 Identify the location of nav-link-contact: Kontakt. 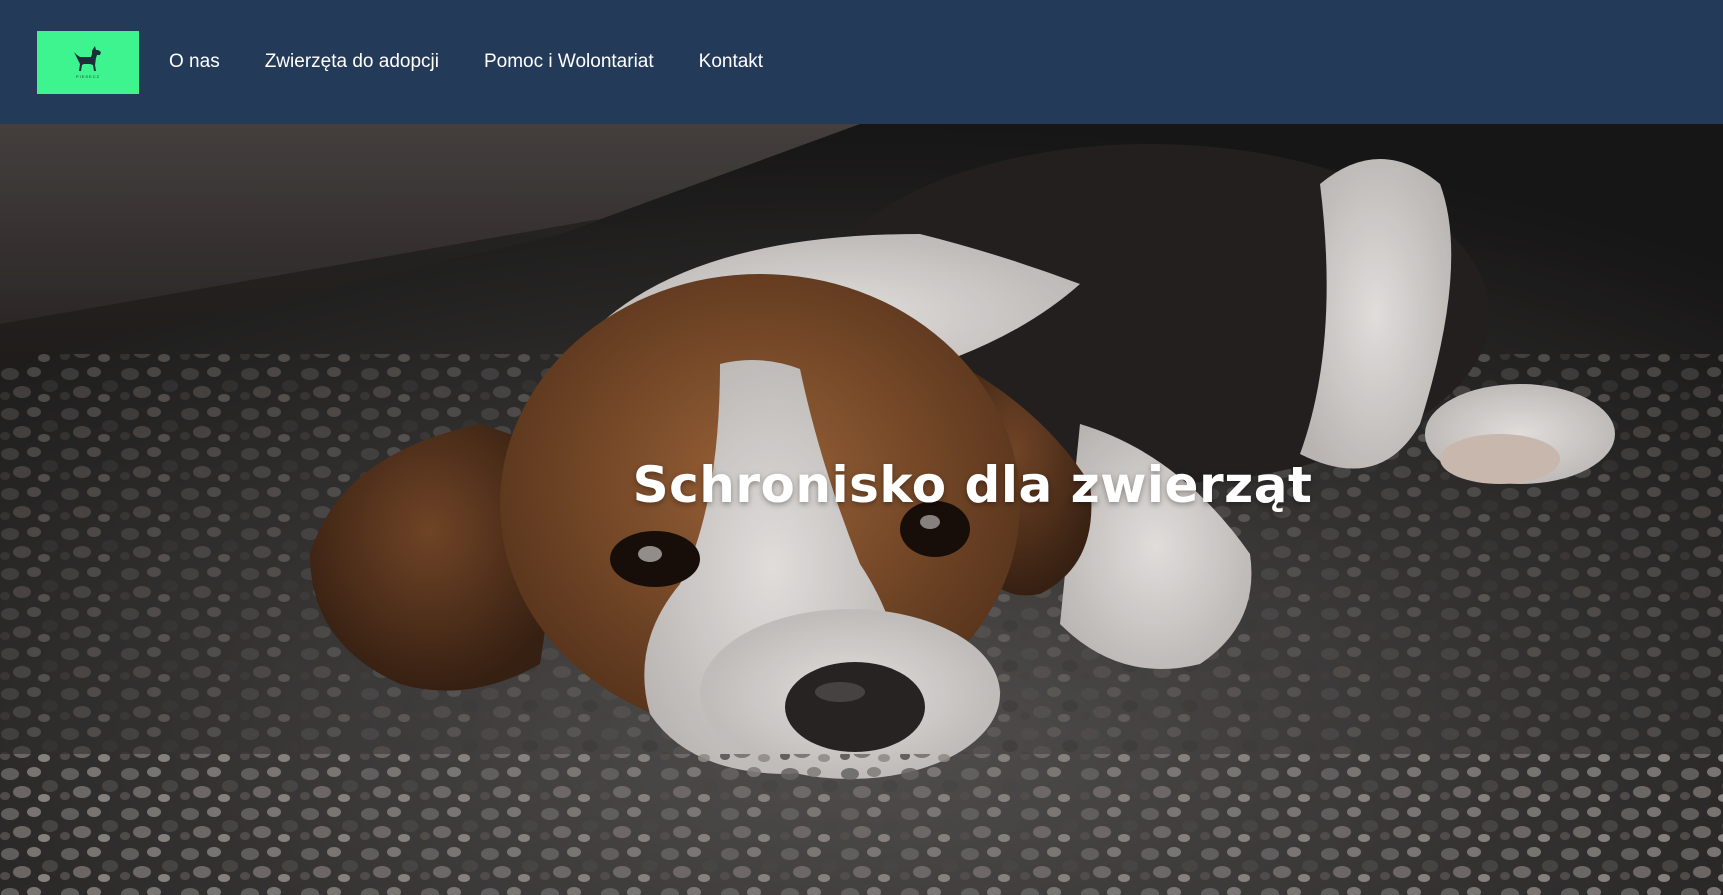
(731, 62).